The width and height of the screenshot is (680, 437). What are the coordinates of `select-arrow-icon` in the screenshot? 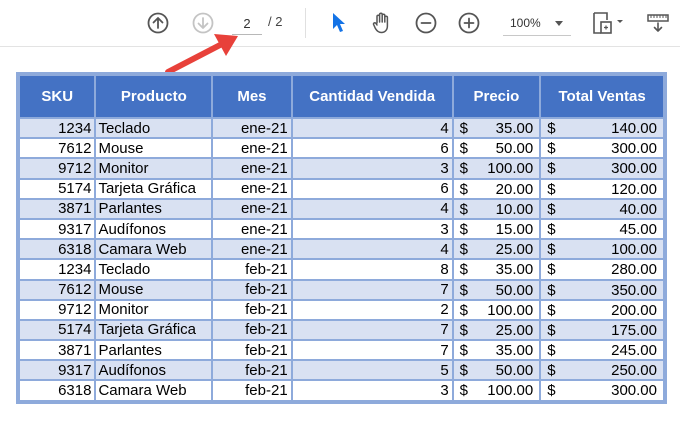 It's located at (339, 23).